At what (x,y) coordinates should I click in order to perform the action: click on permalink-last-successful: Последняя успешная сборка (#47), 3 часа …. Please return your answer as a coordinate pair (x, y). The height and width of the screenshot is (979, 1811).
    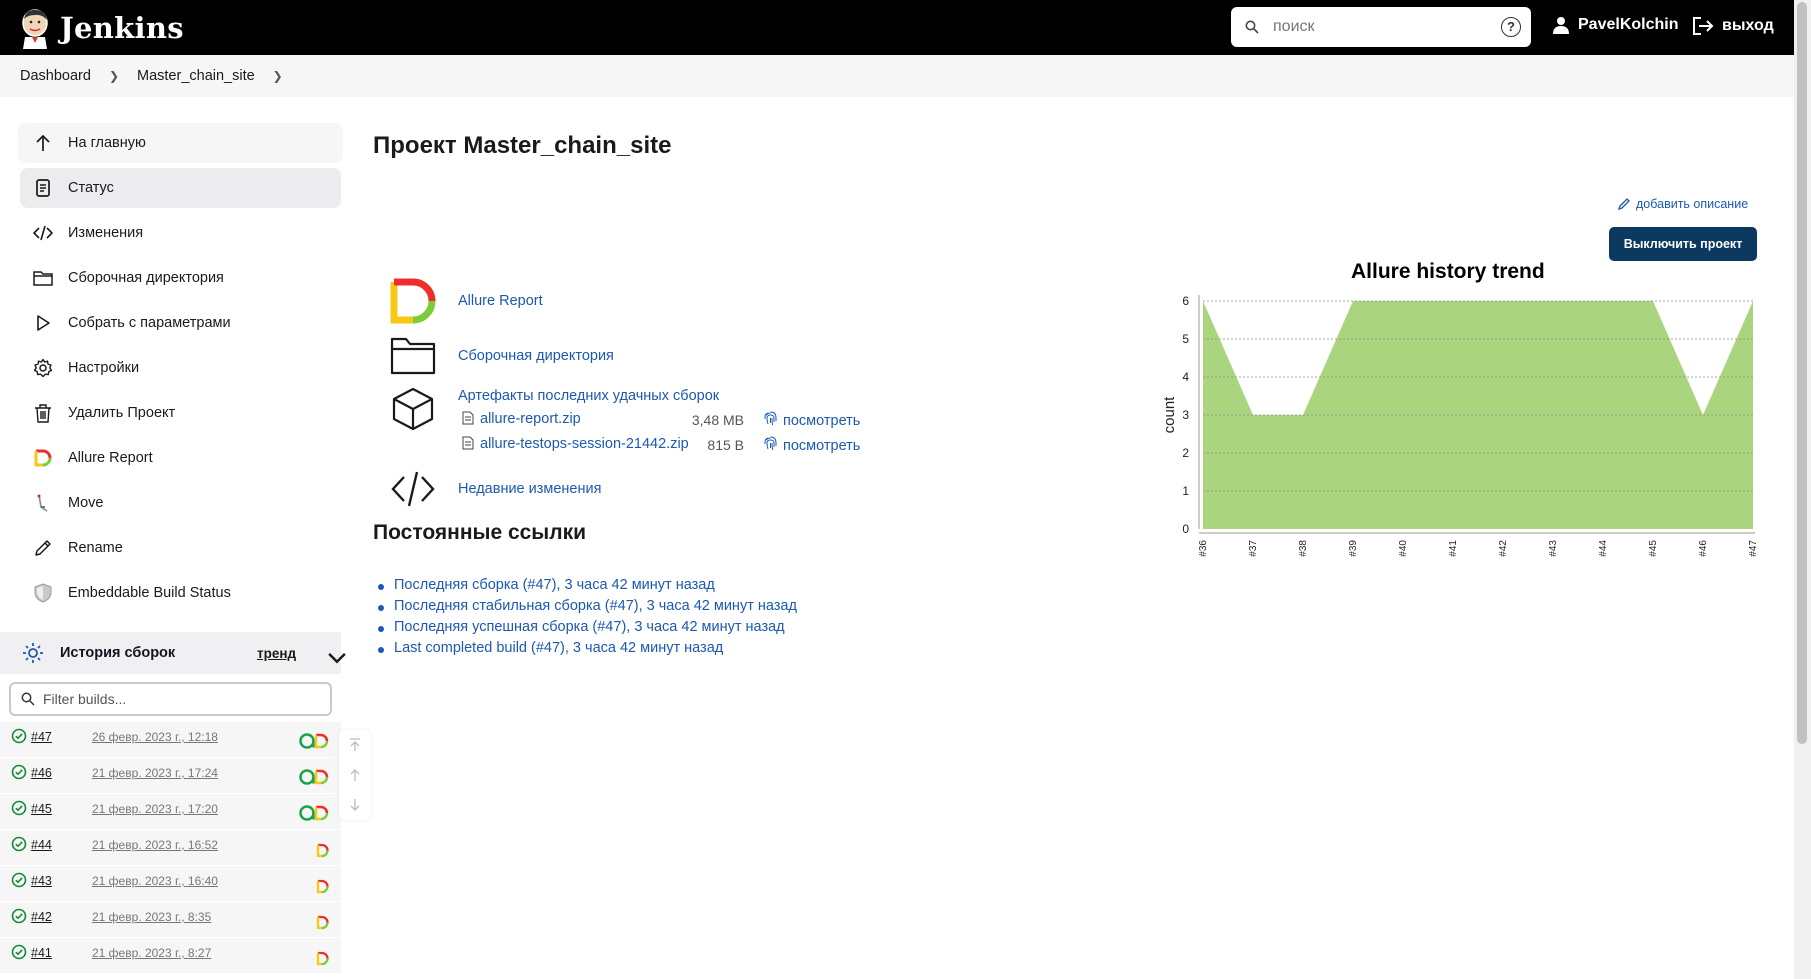
    Looking at the image, I should click on (589, 627).